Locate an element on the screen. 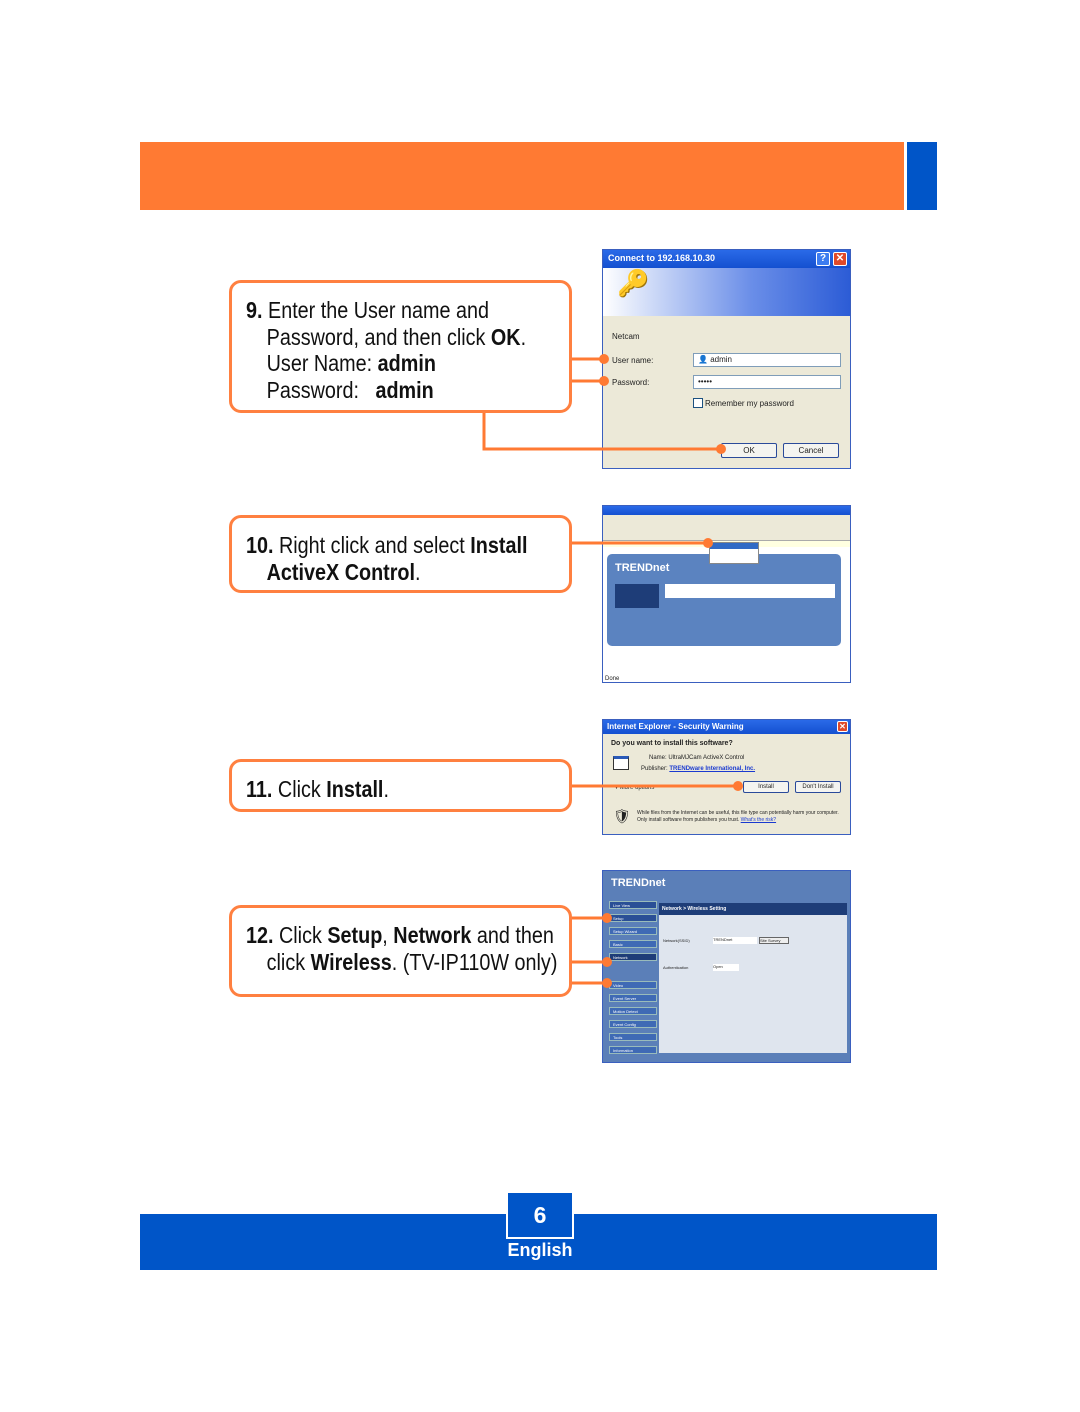 This screenshot has width=1080, height=1412. language-label: English is located at coordinates (540, 1250).